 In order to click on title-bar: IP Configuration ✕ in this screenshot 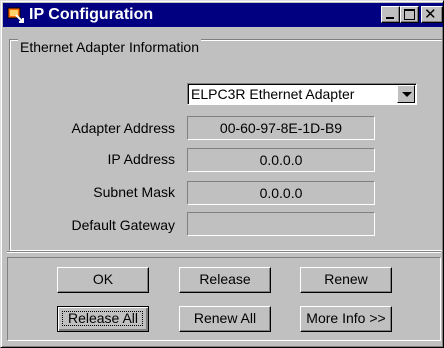, I will do `click(223, 15)`.